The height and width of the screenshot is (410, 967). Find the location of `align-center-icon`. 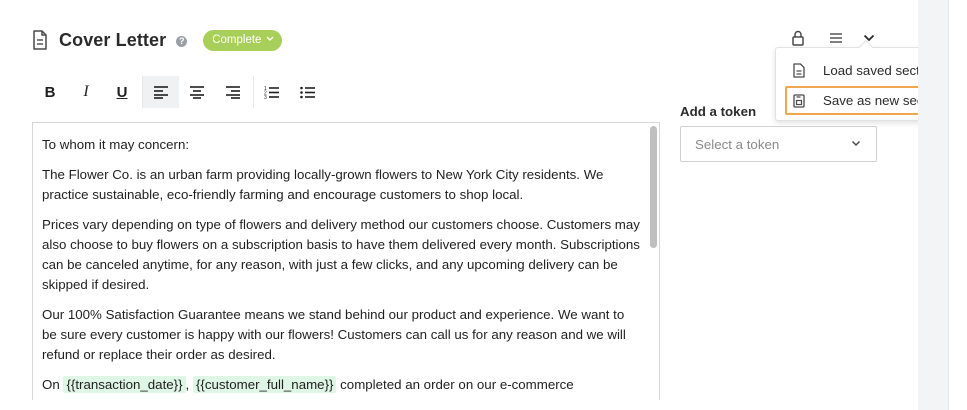

align-center-icon is located at coordinates (197, 92).